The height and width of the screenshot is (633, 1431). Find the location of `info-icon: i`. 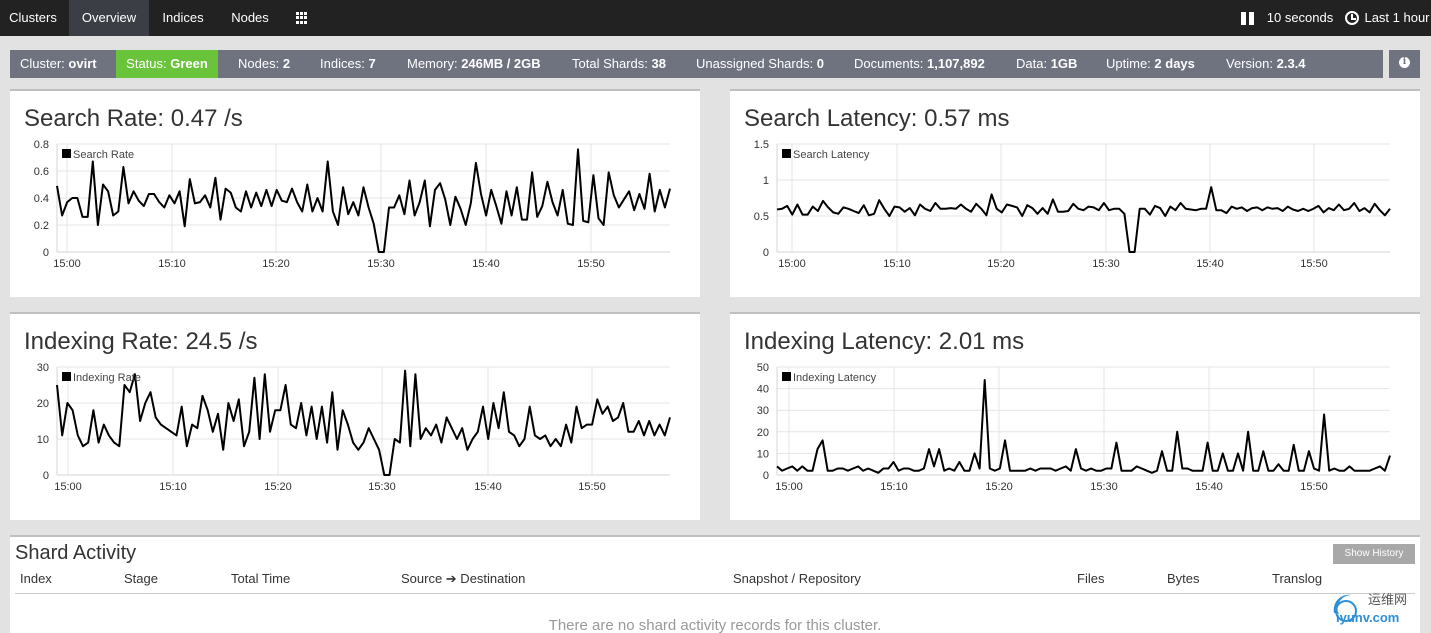

info-icon: i is located at coordinates (1404, 63).